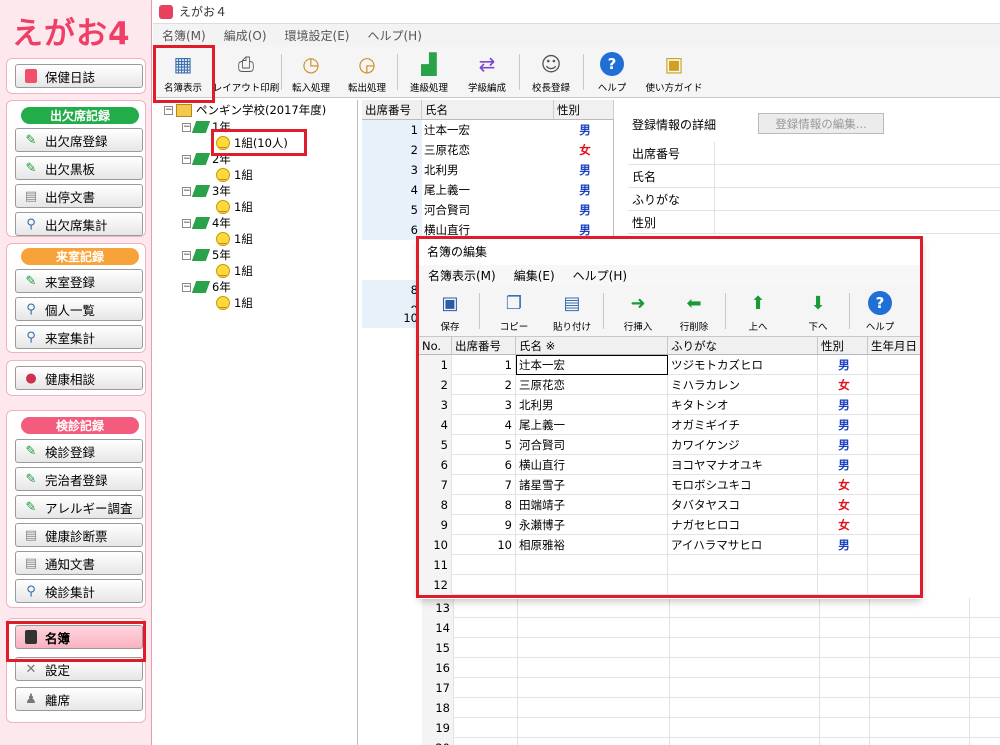 The height and width of the screenshot is (745, 1000). What do you see at coordinates (743, 365) in the screenshot?
I see `grid-cell-kana: ツジモトカズヒロ` at bounding box center [743, 365].